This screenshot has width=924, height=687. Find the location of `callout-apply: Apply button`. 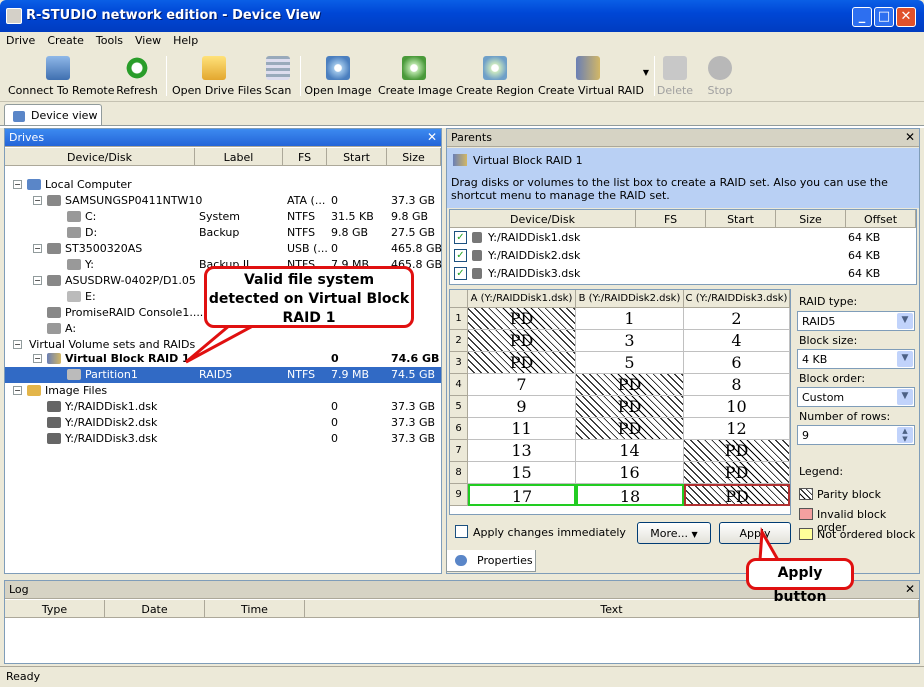

callout-apply: Apply button is located at coordinates (800, 581).